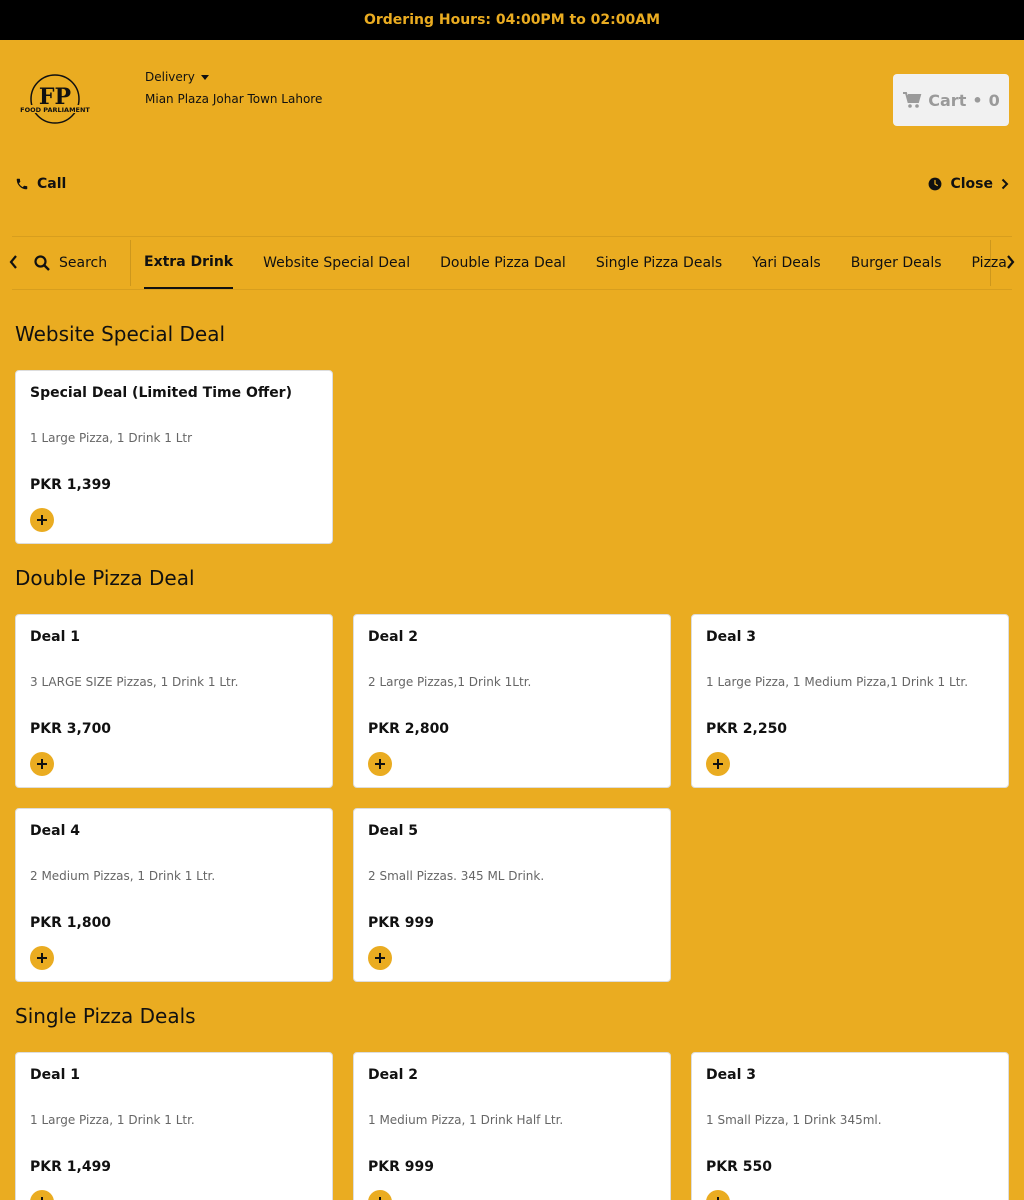 This screenshot has width=1024, height=1200. Describe the element at coordinates (456, 876) in the screenshot. I see `item-description: 2 Small Pizzas. 345 ML Drink.` at that location.